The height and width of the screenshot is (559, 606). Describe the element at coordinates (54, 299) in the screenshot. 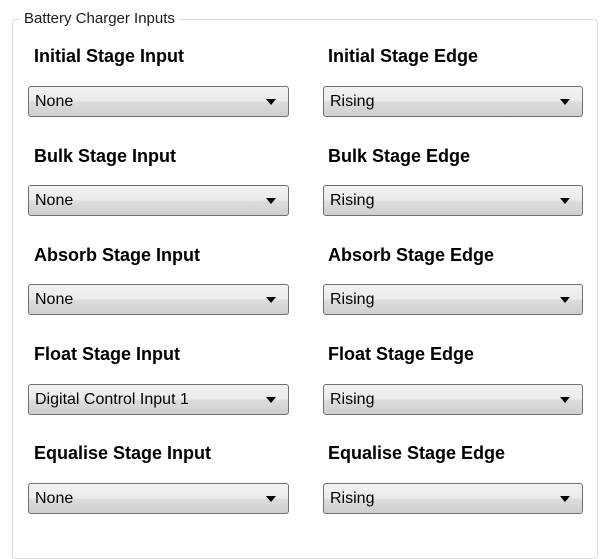

I see `absorb-stage-input-value: None` at that location.